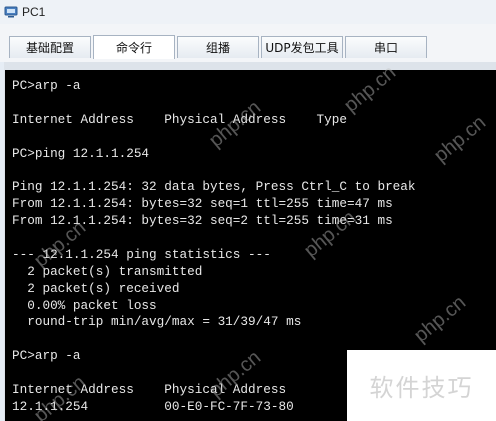 The image size is (496, 421). What do you see at coordinates (386, 47) in the screenshot?
I see `tab-serial-port: 串口` at bounding box center [386, 47].